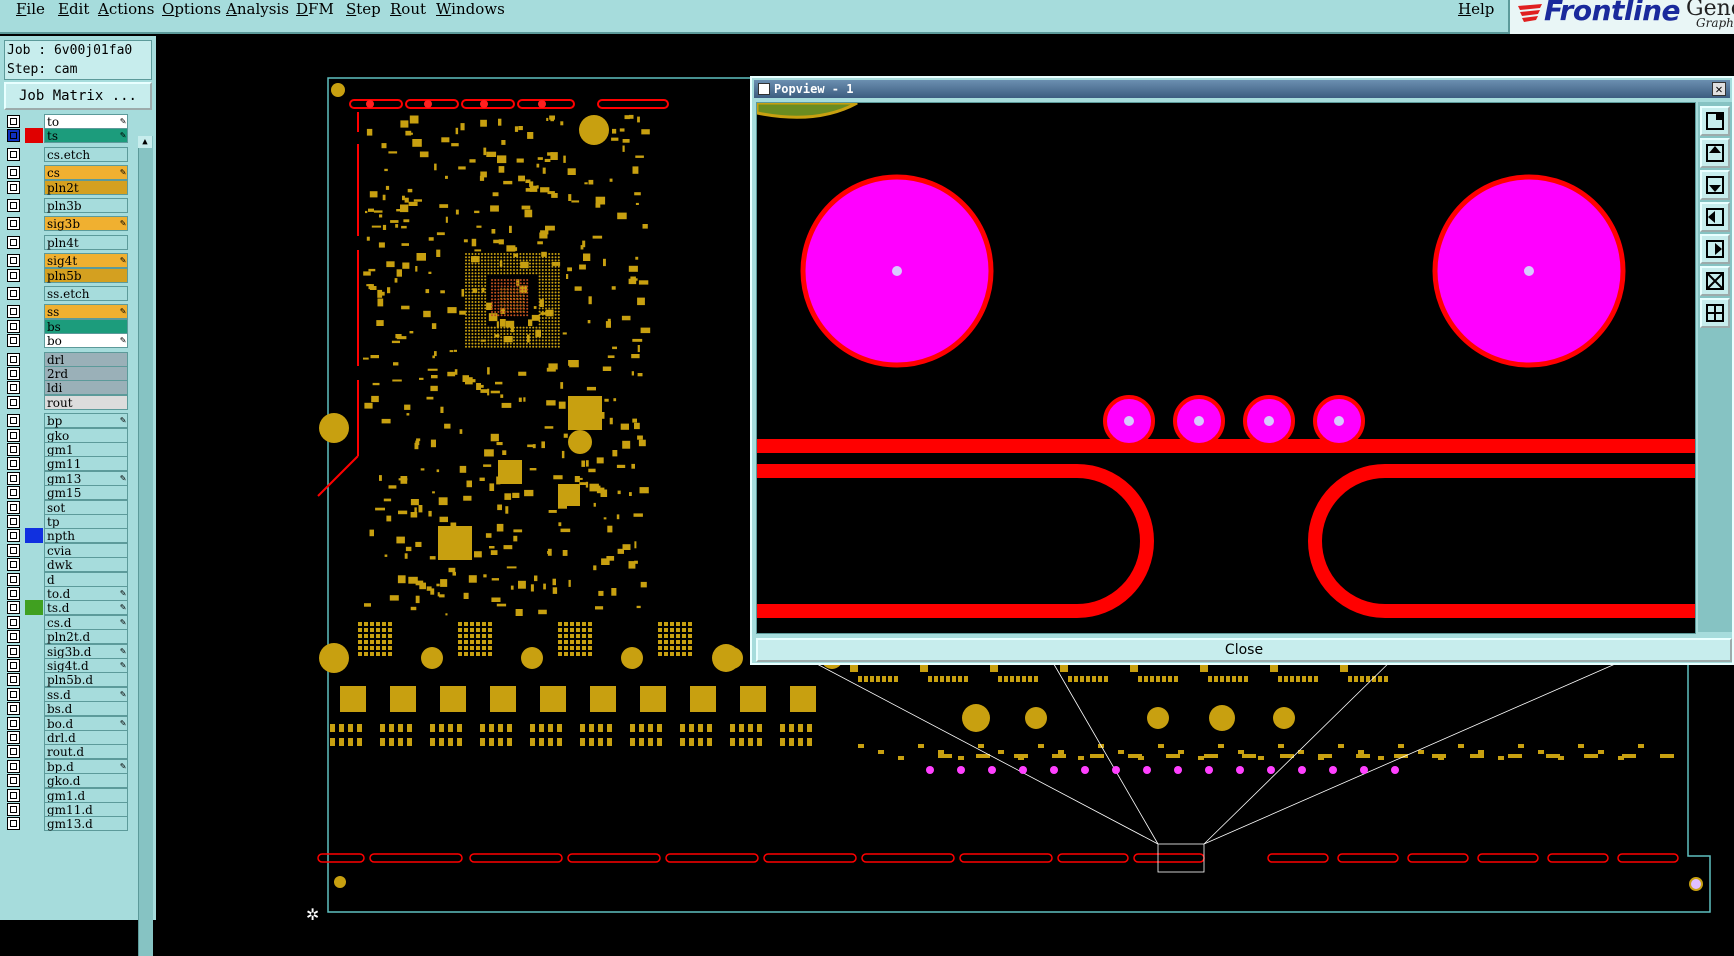 The height and width of the screenshot is (956, 1734). I want to click on menu-dfm: DFM, so click(315, 10).